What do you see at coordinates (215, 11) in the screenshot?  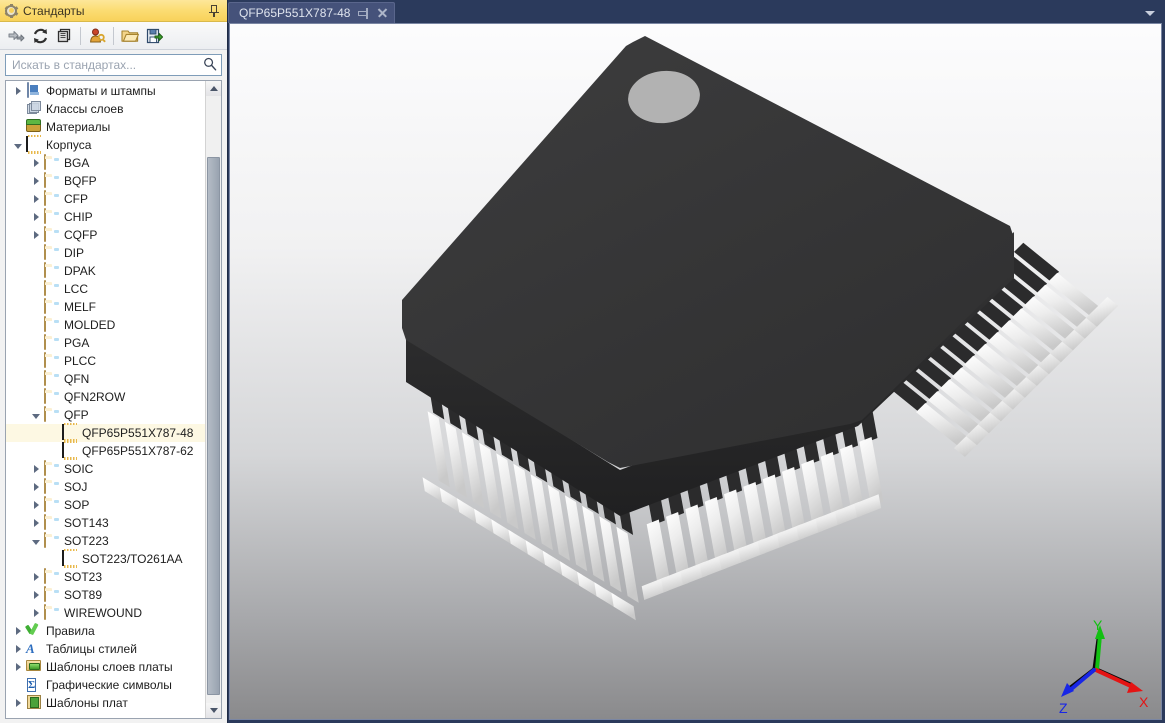 I see `panel-pin-button` at bounding box center [215, 11].